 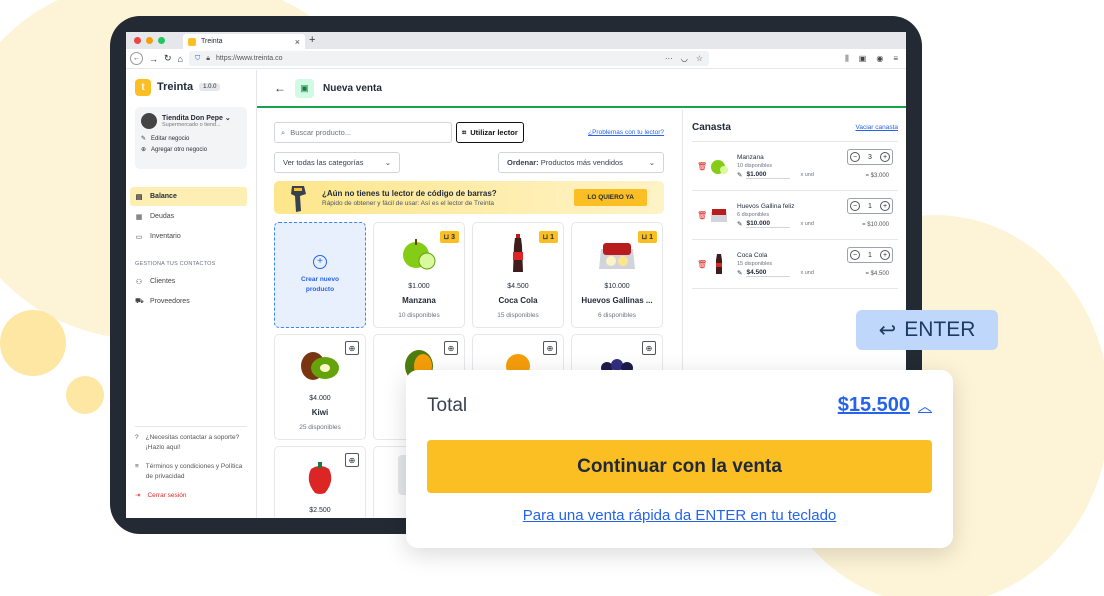 What do you see at coordinates (518, 315) in the screenshot?
I see `product-stock: 15 disponibles` at bounding box center [518, 315].